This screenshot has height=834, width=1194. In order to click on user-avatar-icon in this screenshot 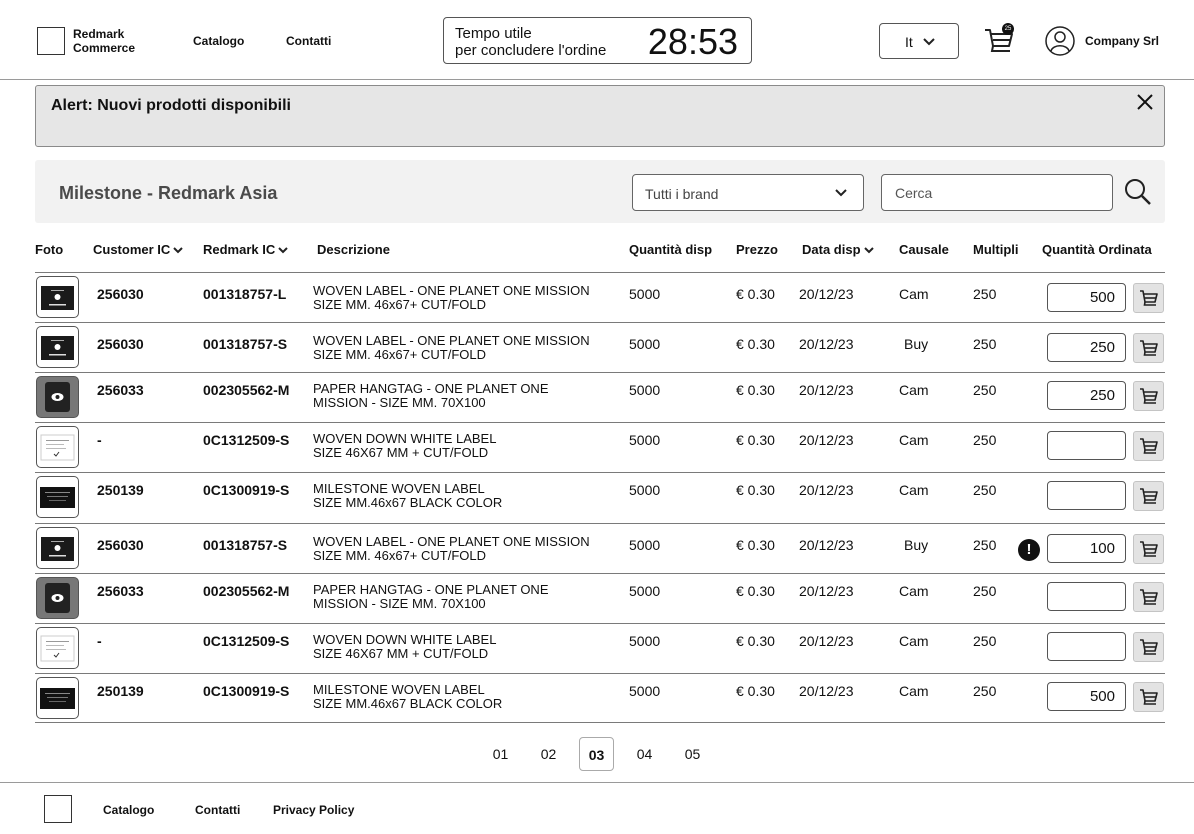, I will do `click(1060, 41)`.